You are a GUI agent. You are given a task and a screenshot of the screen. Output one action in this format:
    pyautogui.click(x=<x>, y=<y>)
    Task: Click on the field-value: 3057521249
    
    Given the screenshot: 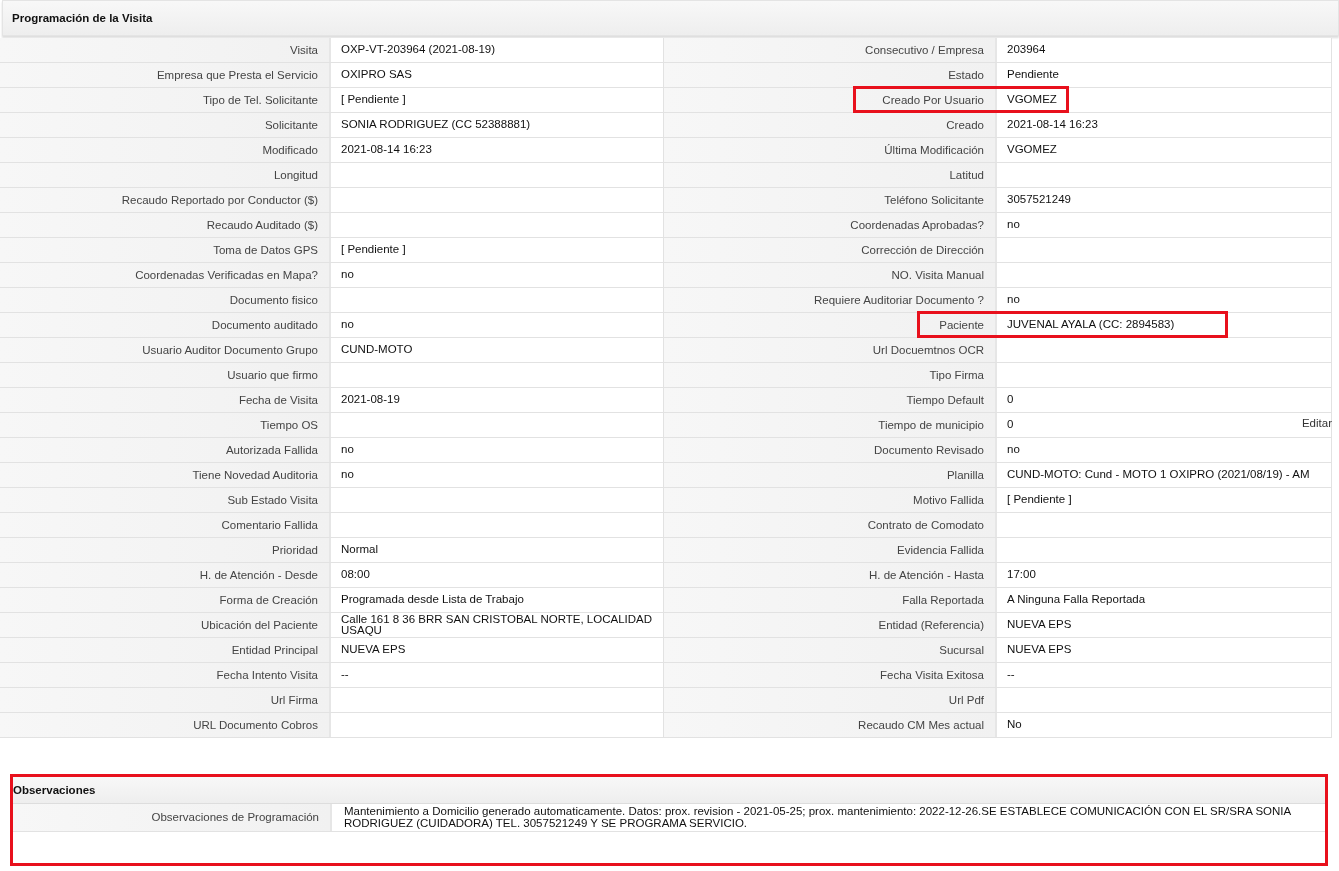 What is the action you would take?
    pyautogui.click(x=1039, y=200)
    